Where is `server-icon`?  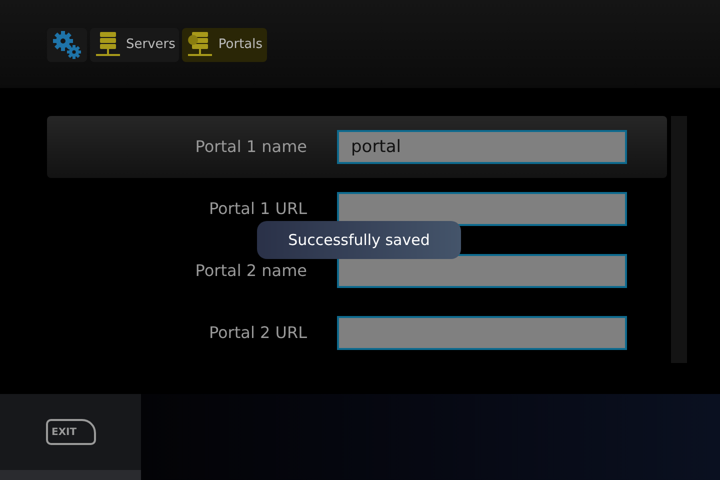 server-icon is located at coordinates (108, 45).